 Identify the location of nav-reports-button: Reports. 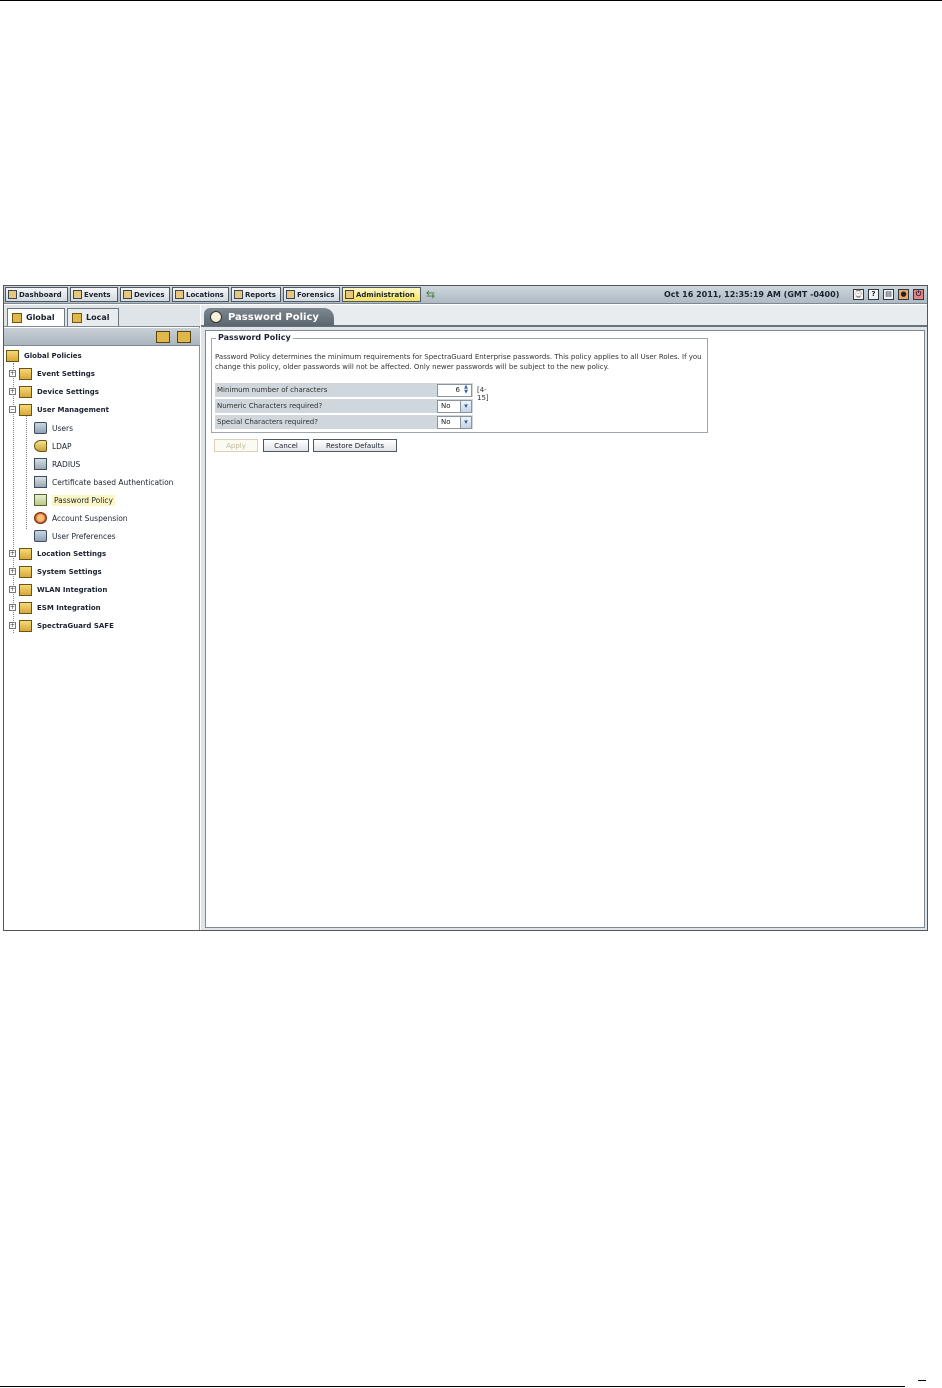
(256, 294).